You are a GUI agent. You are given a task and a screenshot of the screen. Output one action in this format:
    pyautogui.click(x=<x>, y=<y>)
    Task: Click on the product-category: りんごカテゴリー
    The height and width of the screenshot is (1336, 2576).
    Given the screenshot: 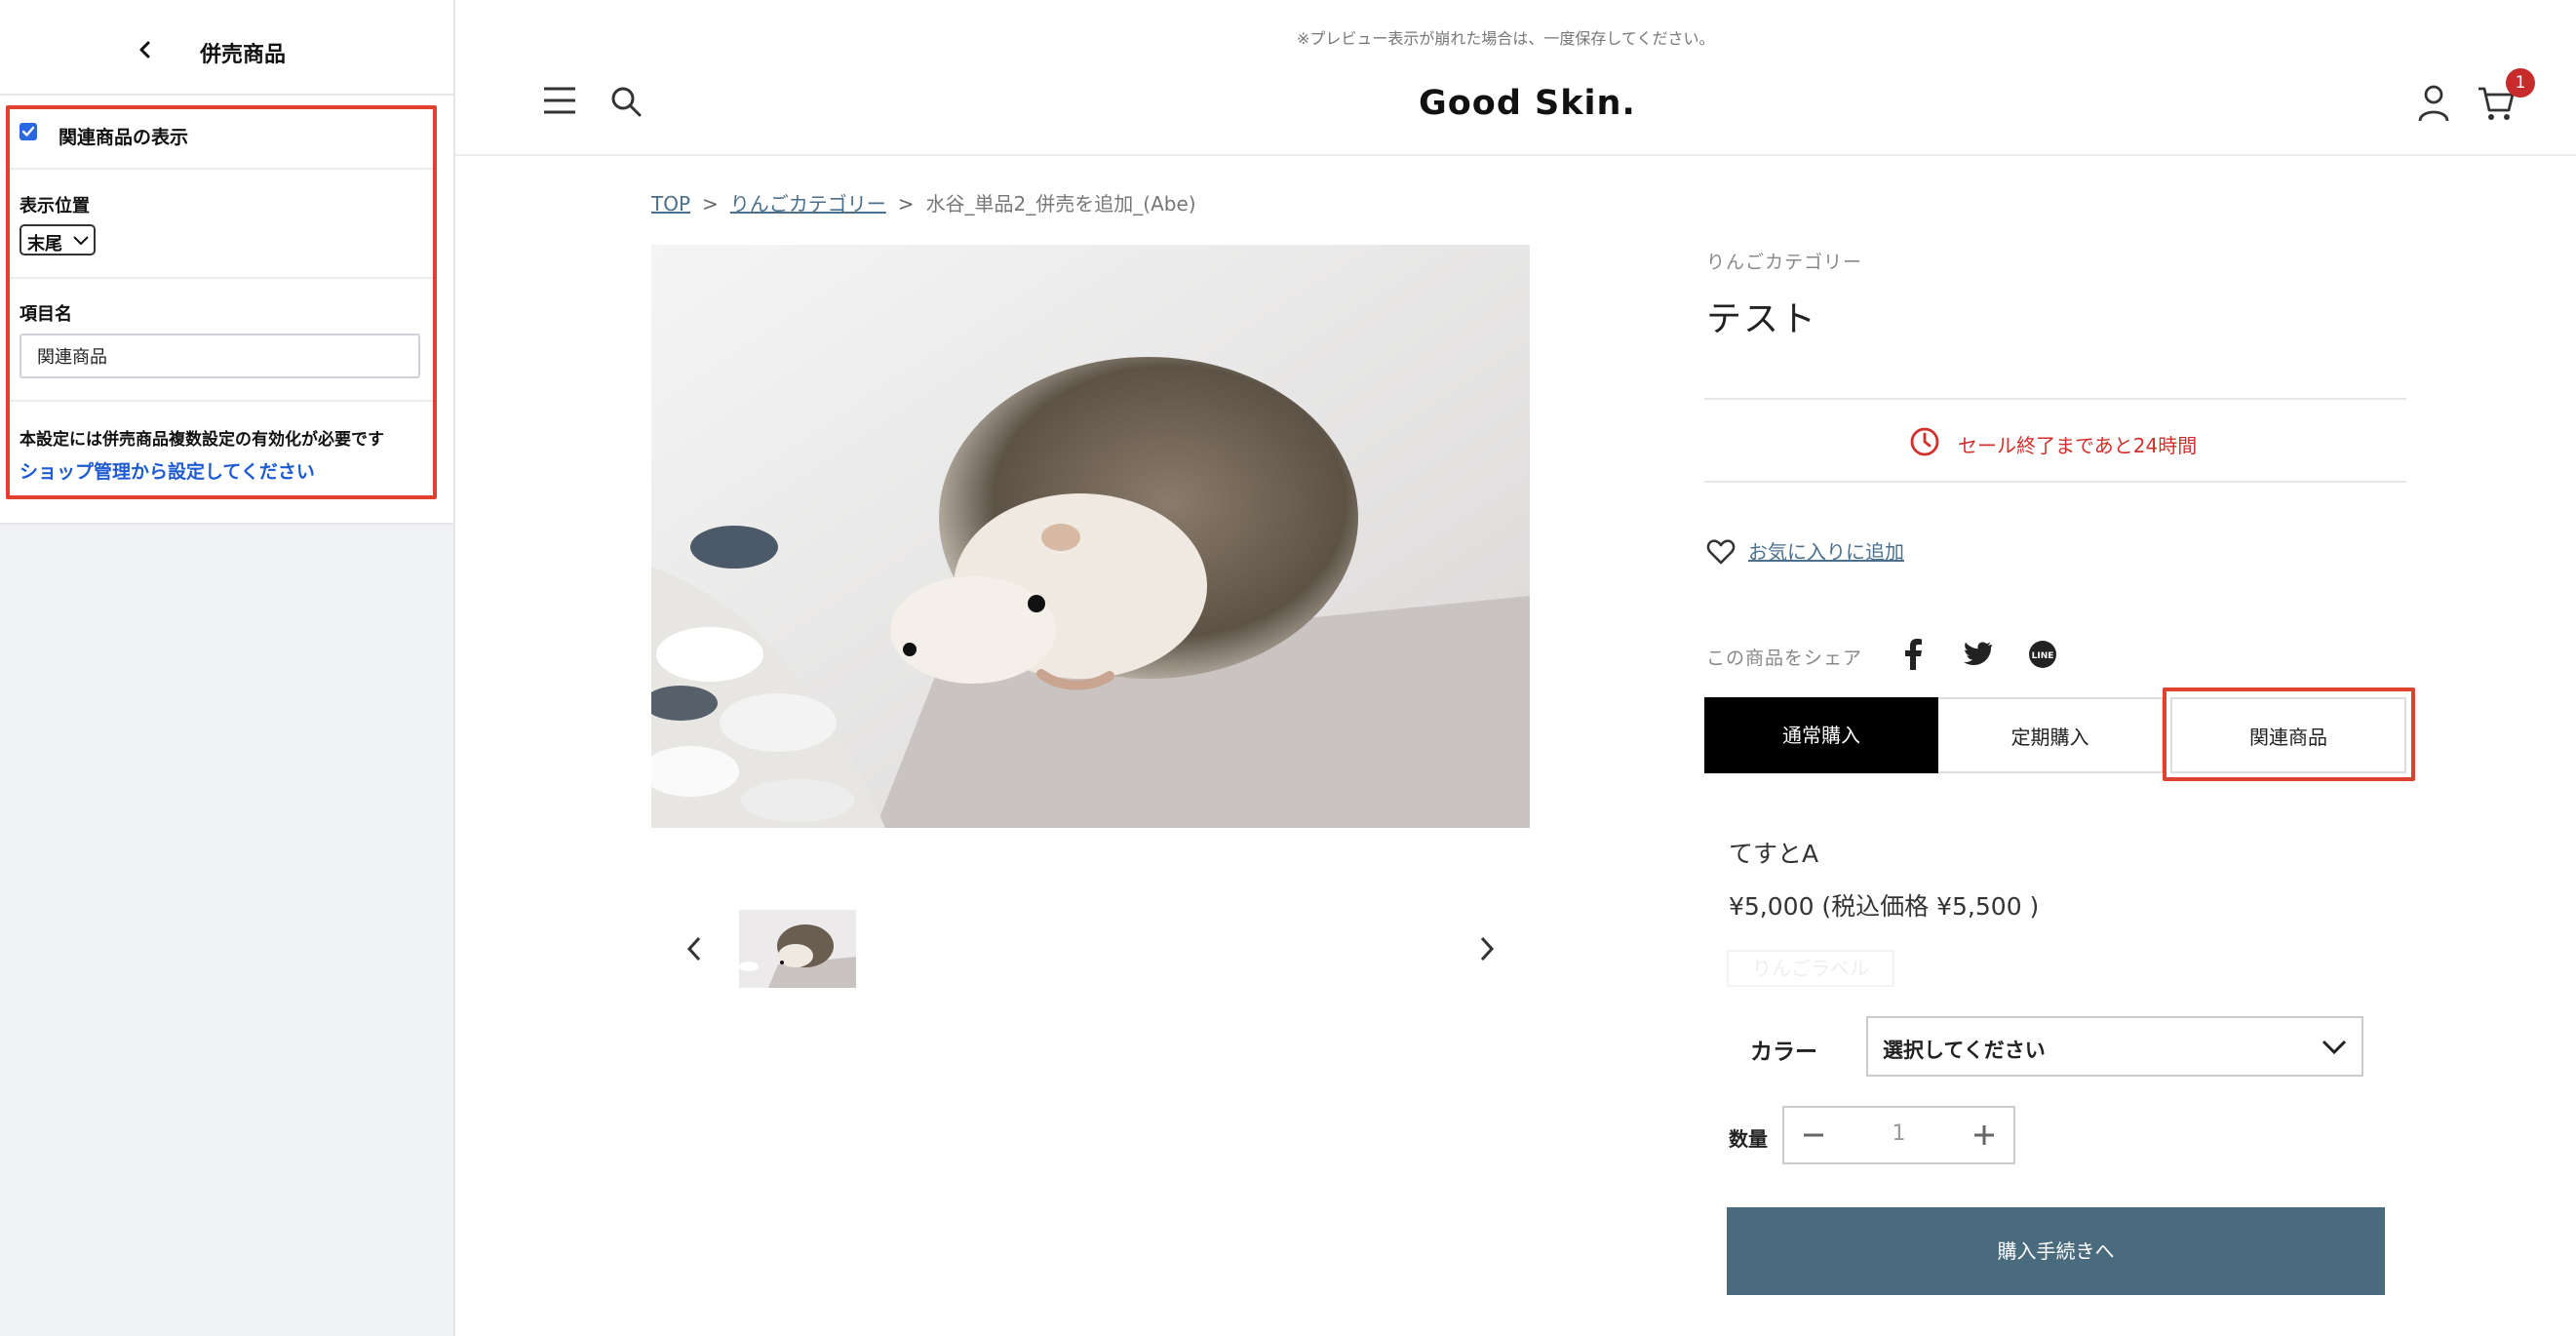 What is the action you would take?
    pyautogui.click(x=1784, y=262)
    